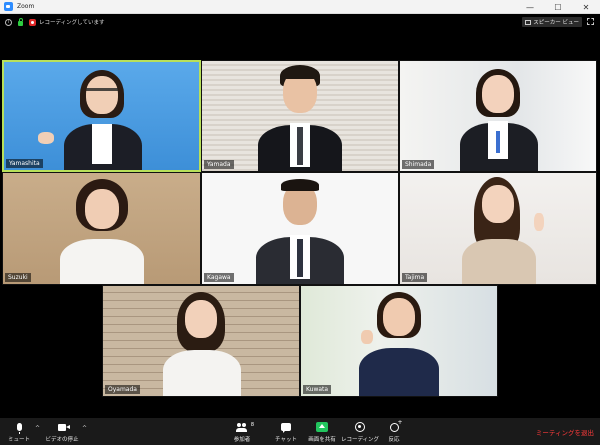 The height and width of the screenshot is (445, 600). What do you see at coordinates (565, 432) in the screenshot?
I see `leave-meeting-button: ミーティングを退出` at bounding box center [565, 432].